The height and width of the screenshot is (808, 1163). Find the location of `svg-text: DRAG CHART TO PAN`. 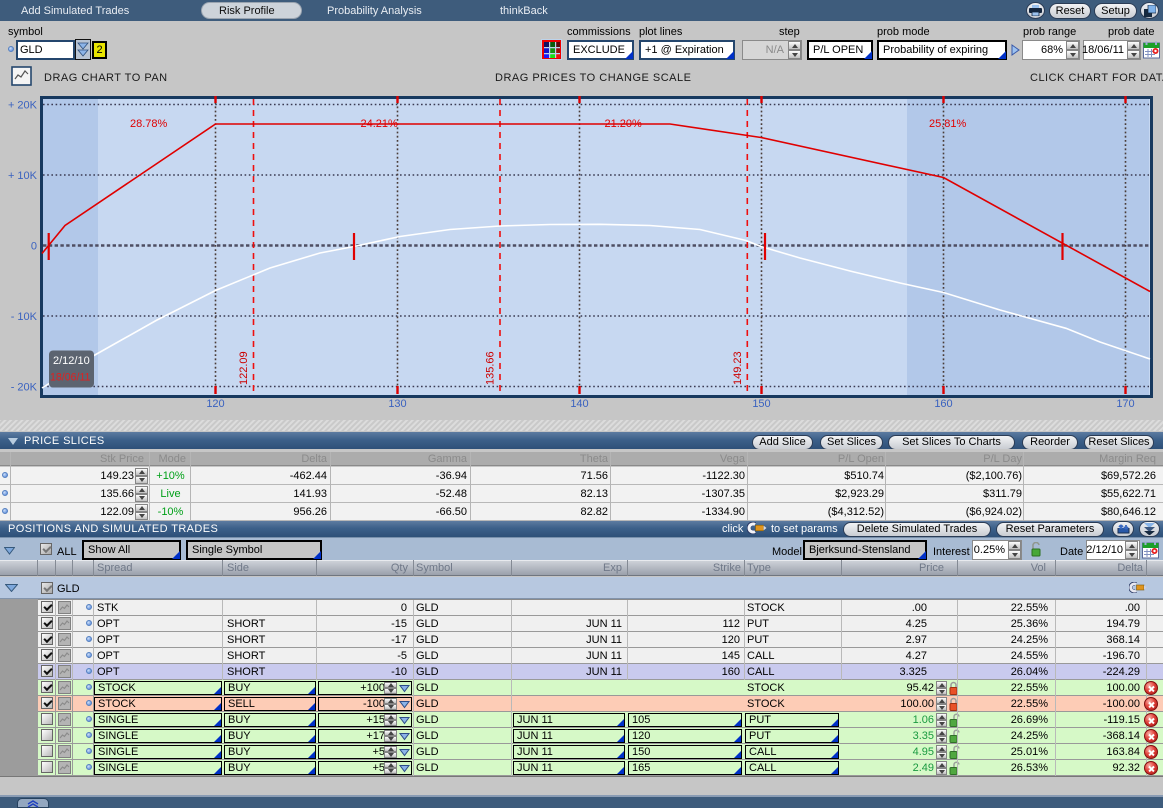

svg-text: DRAG CHART TO PAN is located at coordinates (106, 78).